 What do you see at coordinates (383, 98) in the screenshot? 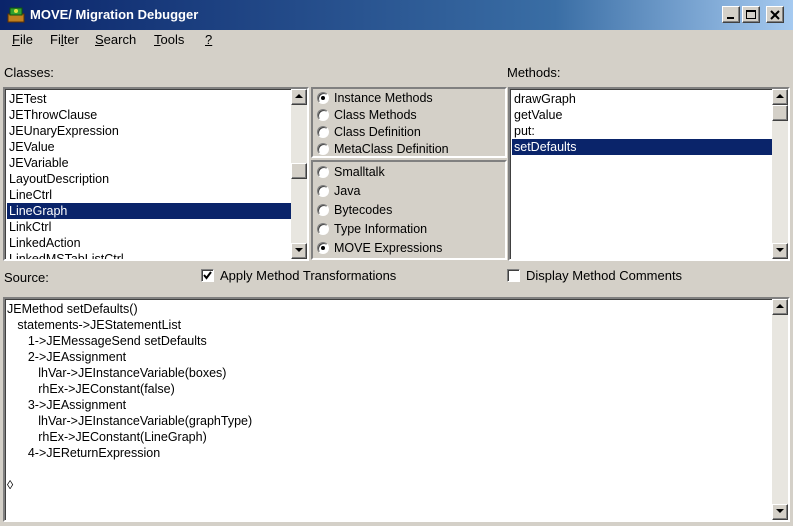
I see `radio-label: Instance Methods` at bounding box center [383, 98].